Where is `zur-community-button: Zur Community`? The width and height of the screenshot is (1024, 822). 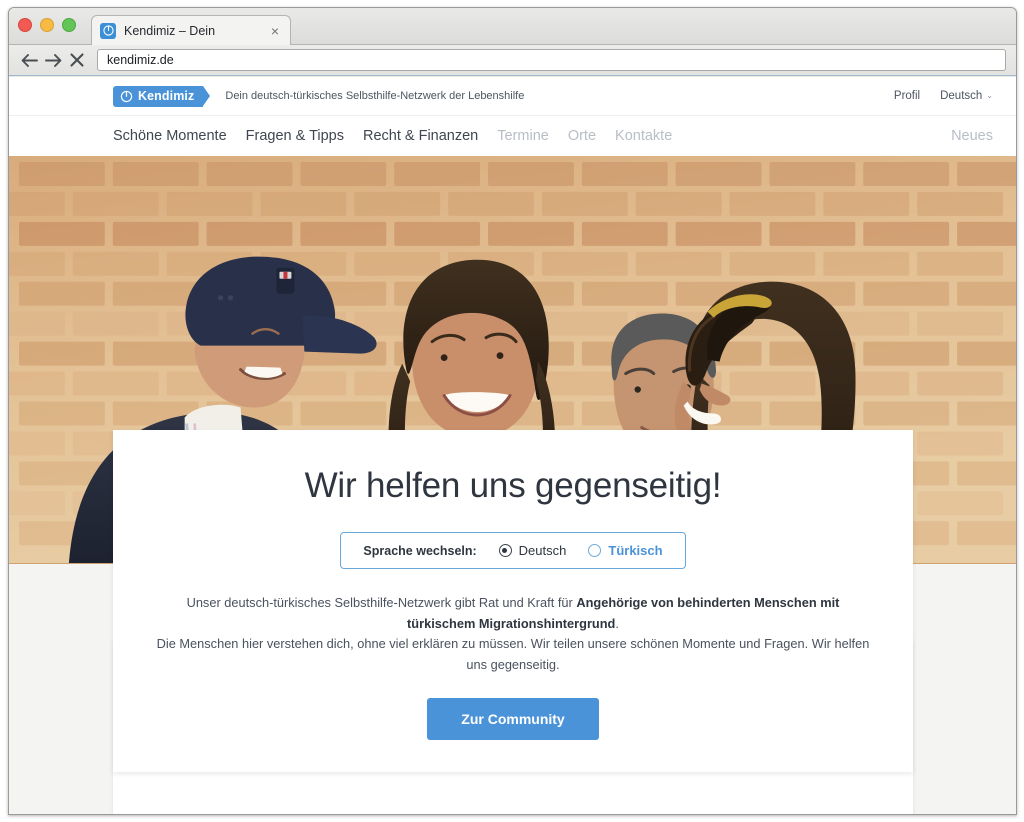
zur-community-button: Zur Community is located at coordinates (513, 718).